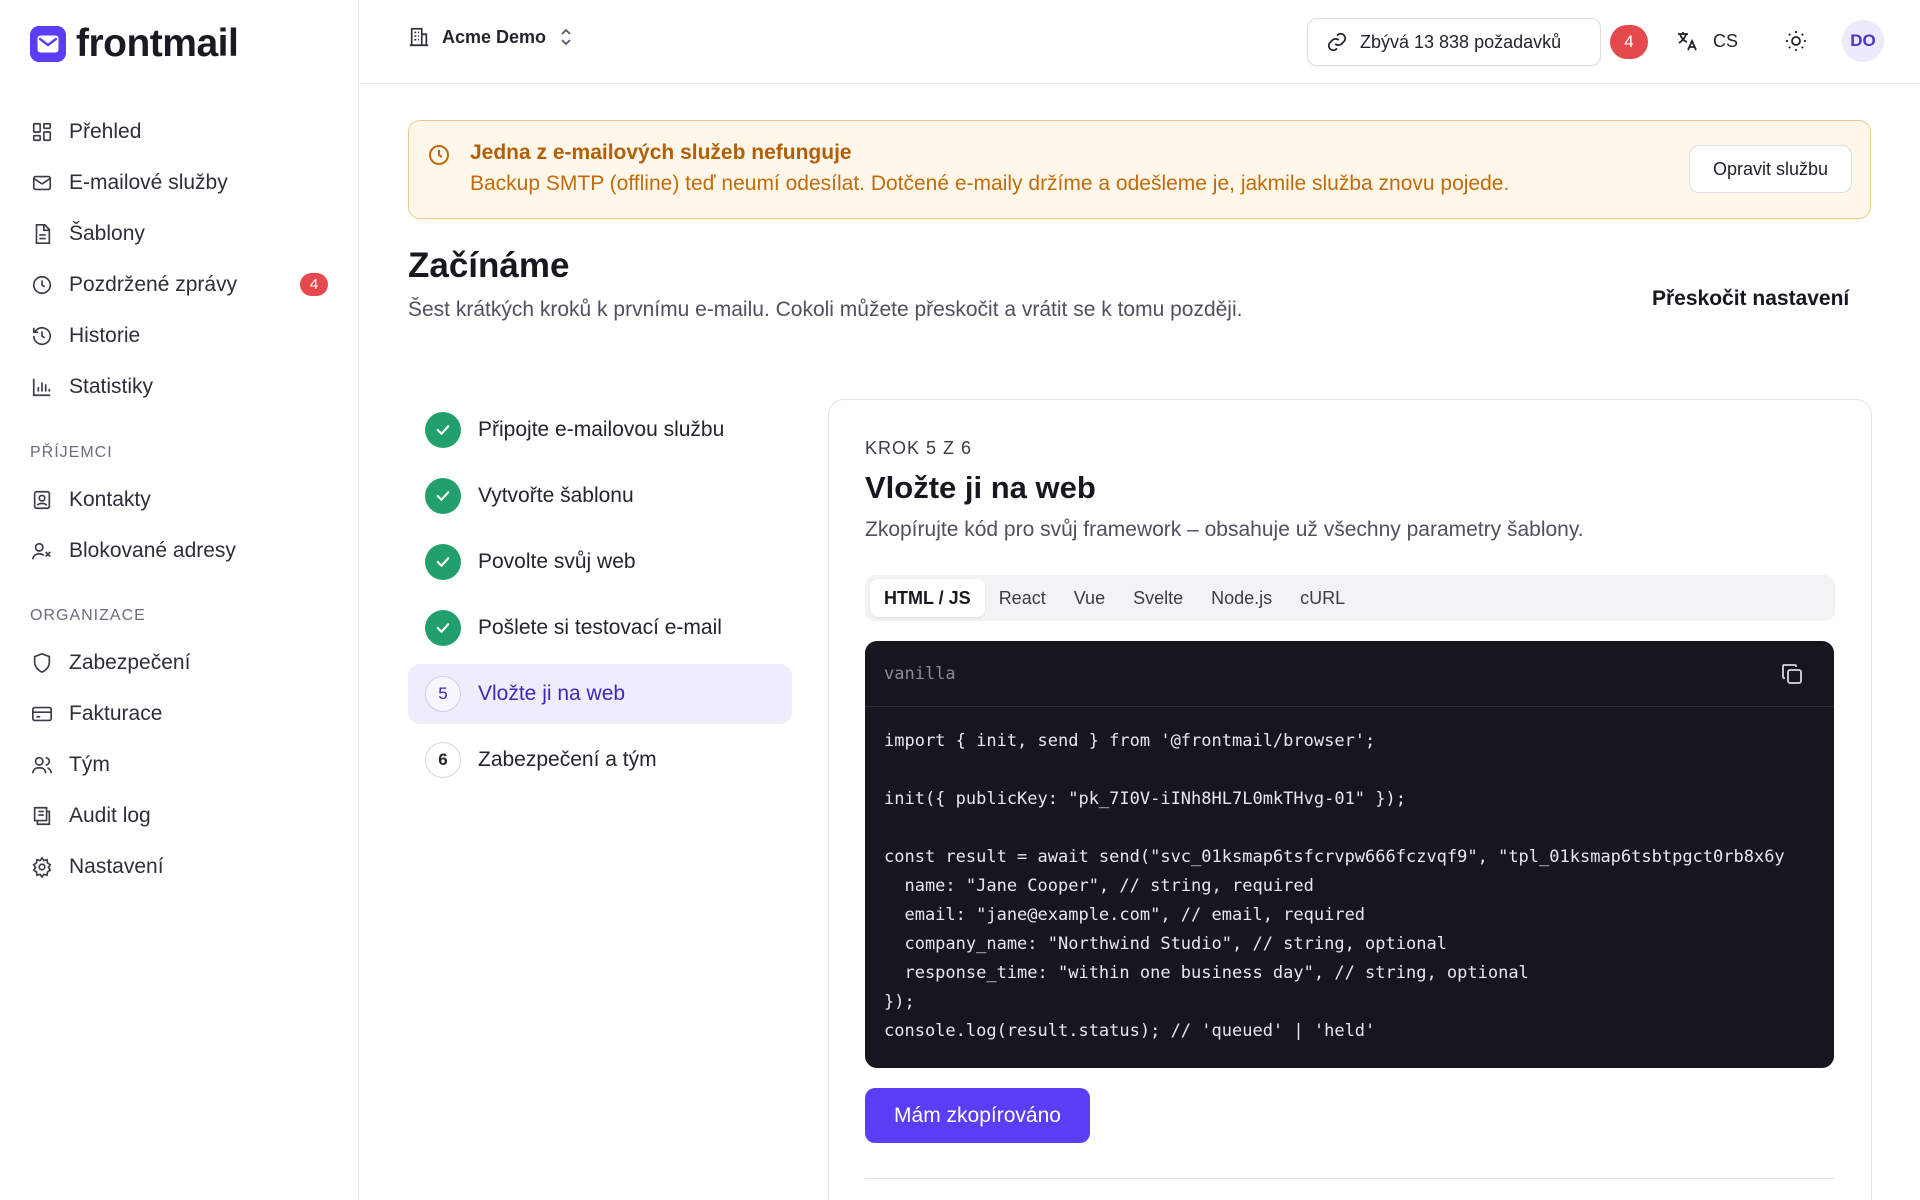  I want to click on sidebar-item-settings: Nastavení, so click(180, 866).